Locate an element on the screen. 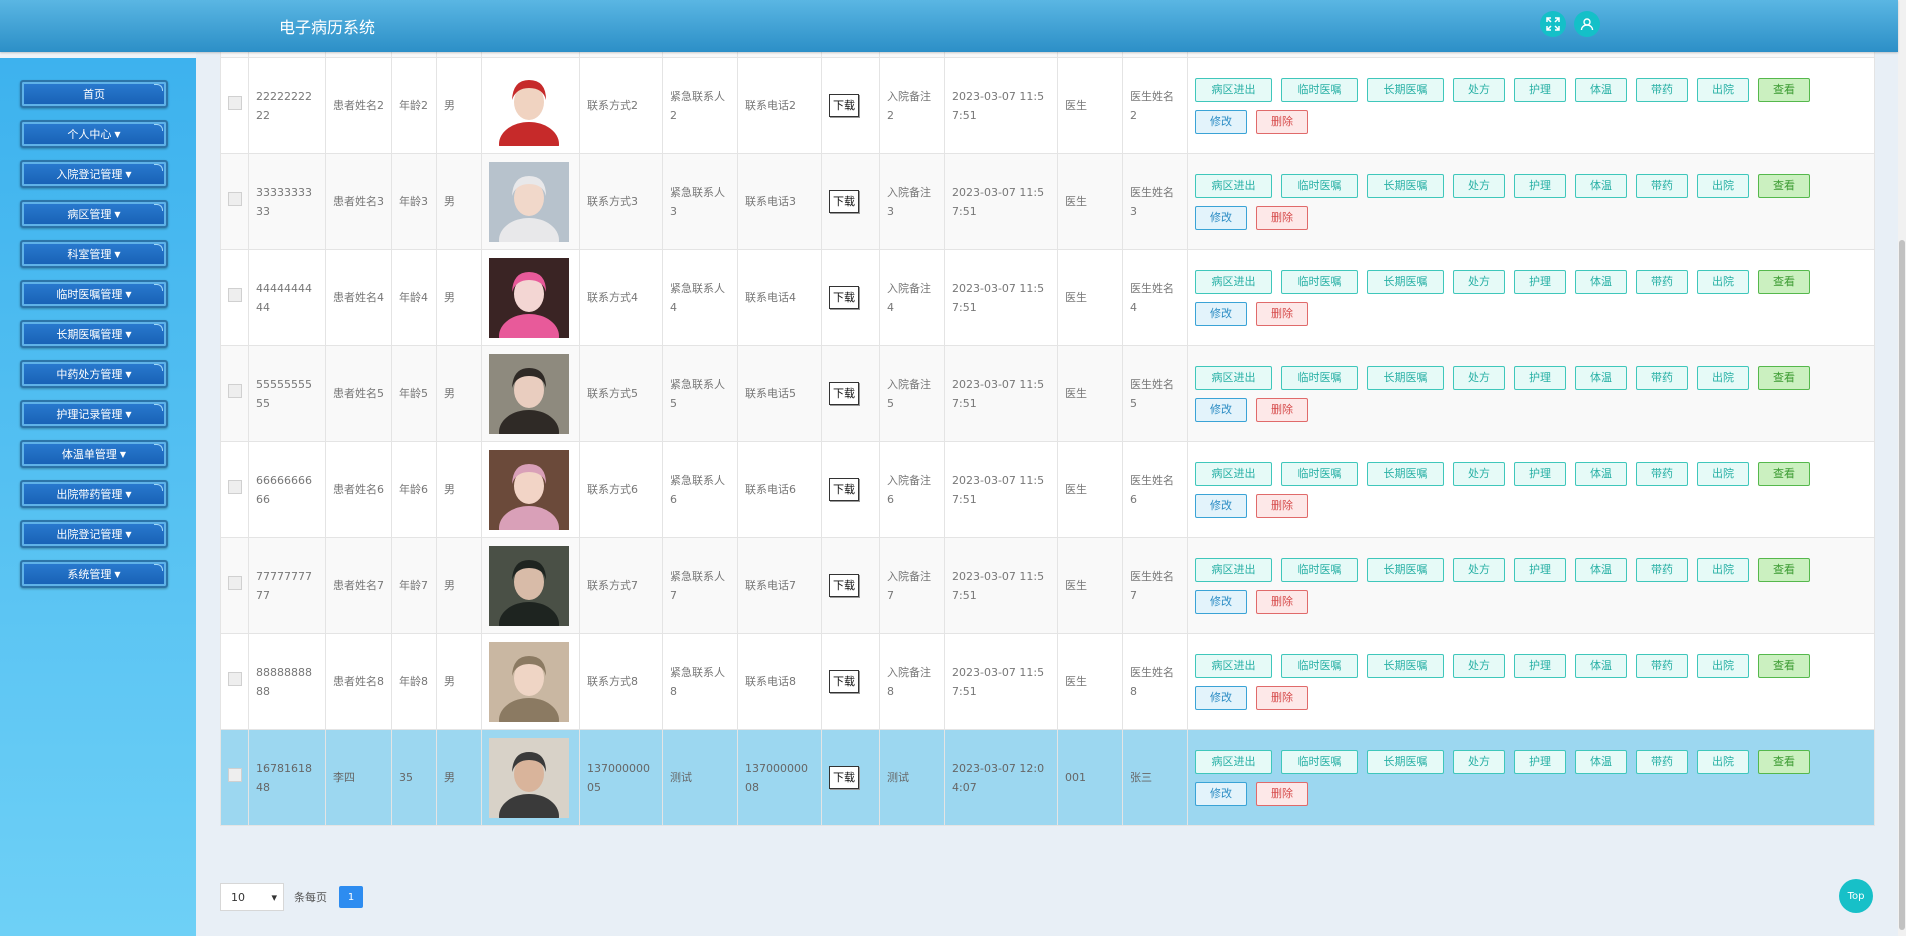 The height and width of the screenshot is (936, 1906). scrollbar is located at coordinates (1902, 468).